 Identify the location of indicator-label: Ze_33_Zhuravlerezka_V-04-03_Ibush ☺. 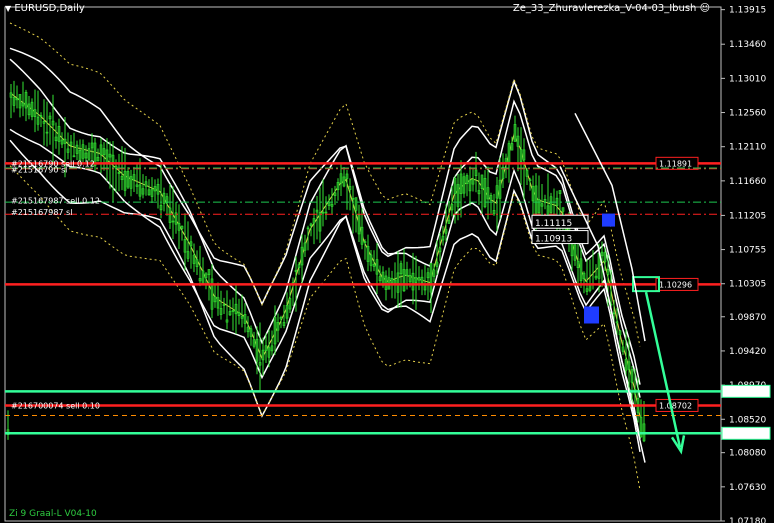
(611, 8).